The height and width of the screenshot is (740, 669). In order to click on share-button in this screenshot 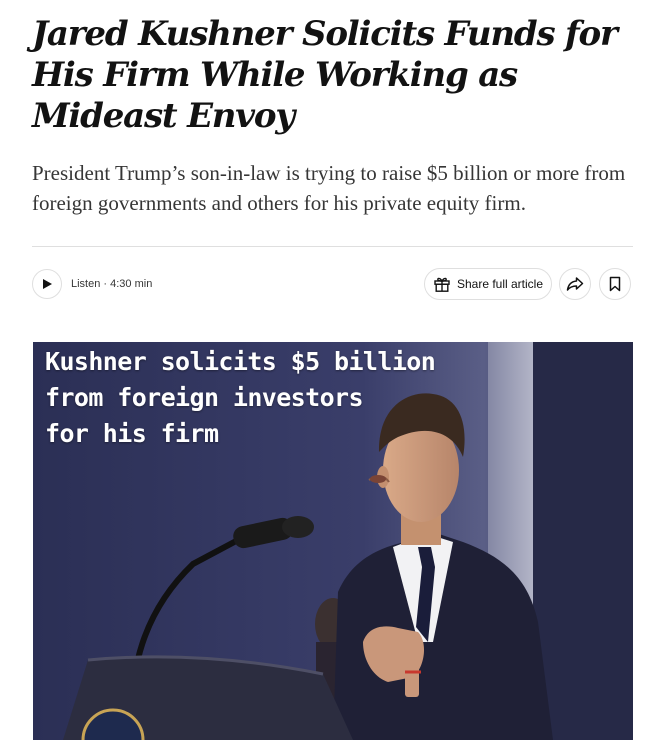, I will do `click(575, 284)`.